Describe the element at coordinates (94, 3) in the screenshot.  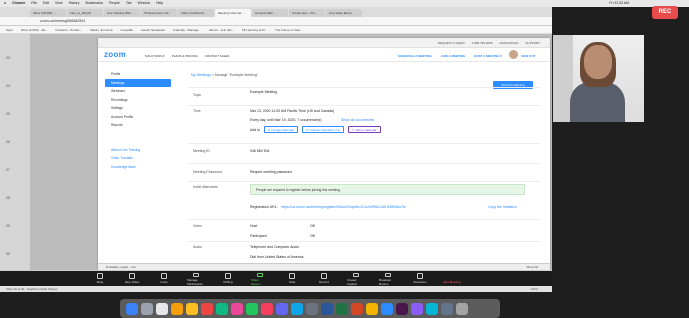
I see `menu-bookmarks: Bookmarks` at that location.